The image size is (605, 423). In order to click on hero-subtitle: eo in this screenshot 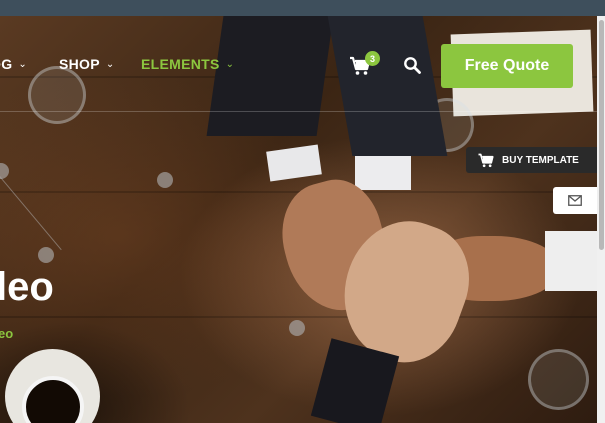, I will do `click(6, 333)`.